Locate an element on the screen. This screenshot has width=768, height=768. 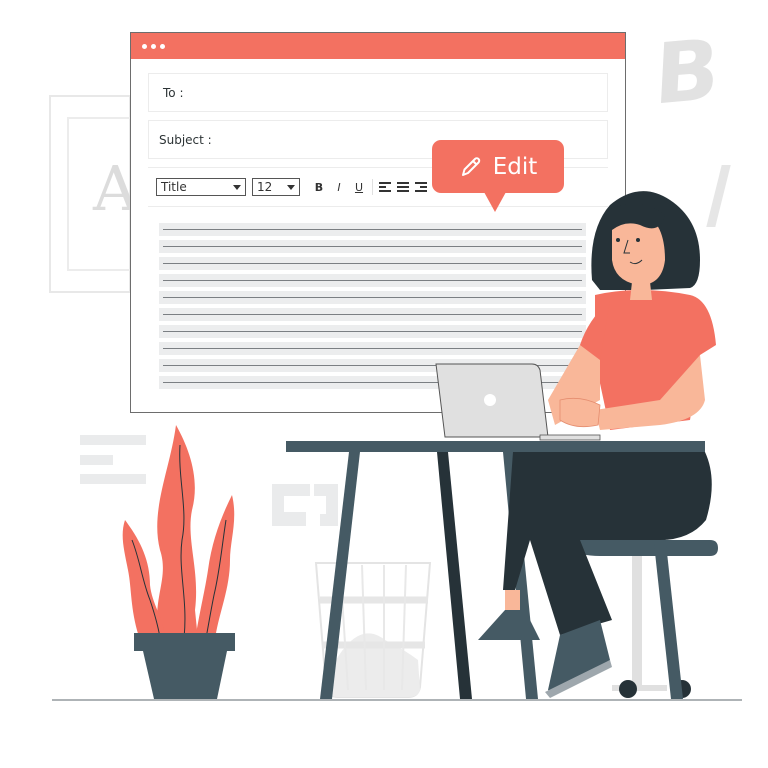
woman-hands is located at coordinates (580, 412).